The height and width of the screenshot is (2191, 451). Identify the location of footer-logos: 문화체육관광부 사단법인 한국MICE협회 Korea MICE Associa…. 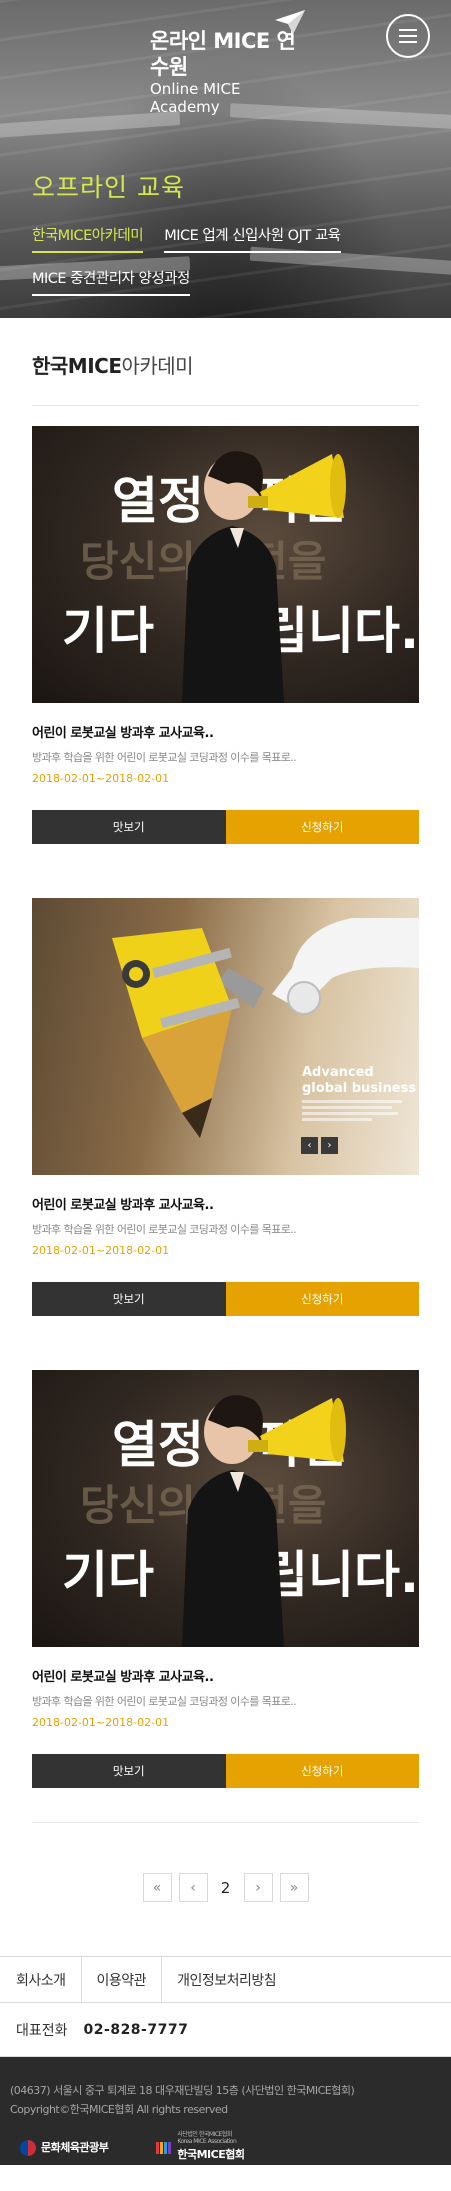
(225, 2147).